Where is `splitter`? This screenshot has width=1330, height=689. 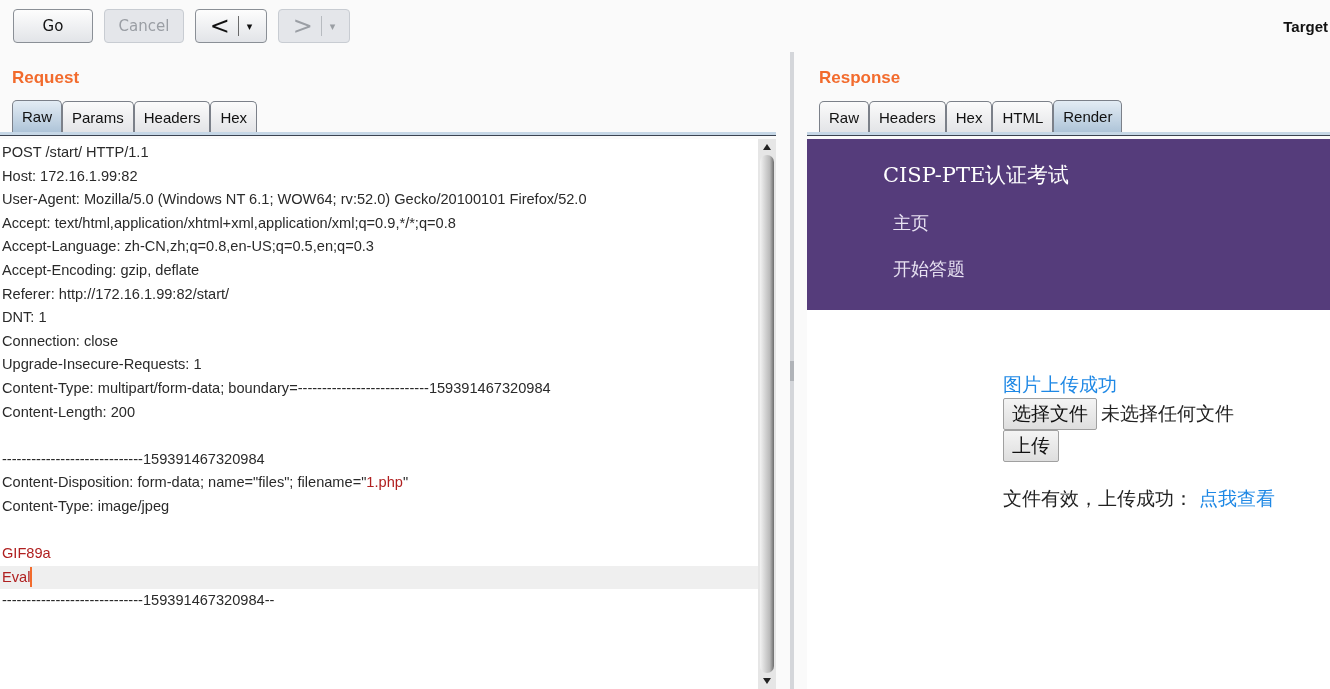
splitter is located at coordinates (791, 370).